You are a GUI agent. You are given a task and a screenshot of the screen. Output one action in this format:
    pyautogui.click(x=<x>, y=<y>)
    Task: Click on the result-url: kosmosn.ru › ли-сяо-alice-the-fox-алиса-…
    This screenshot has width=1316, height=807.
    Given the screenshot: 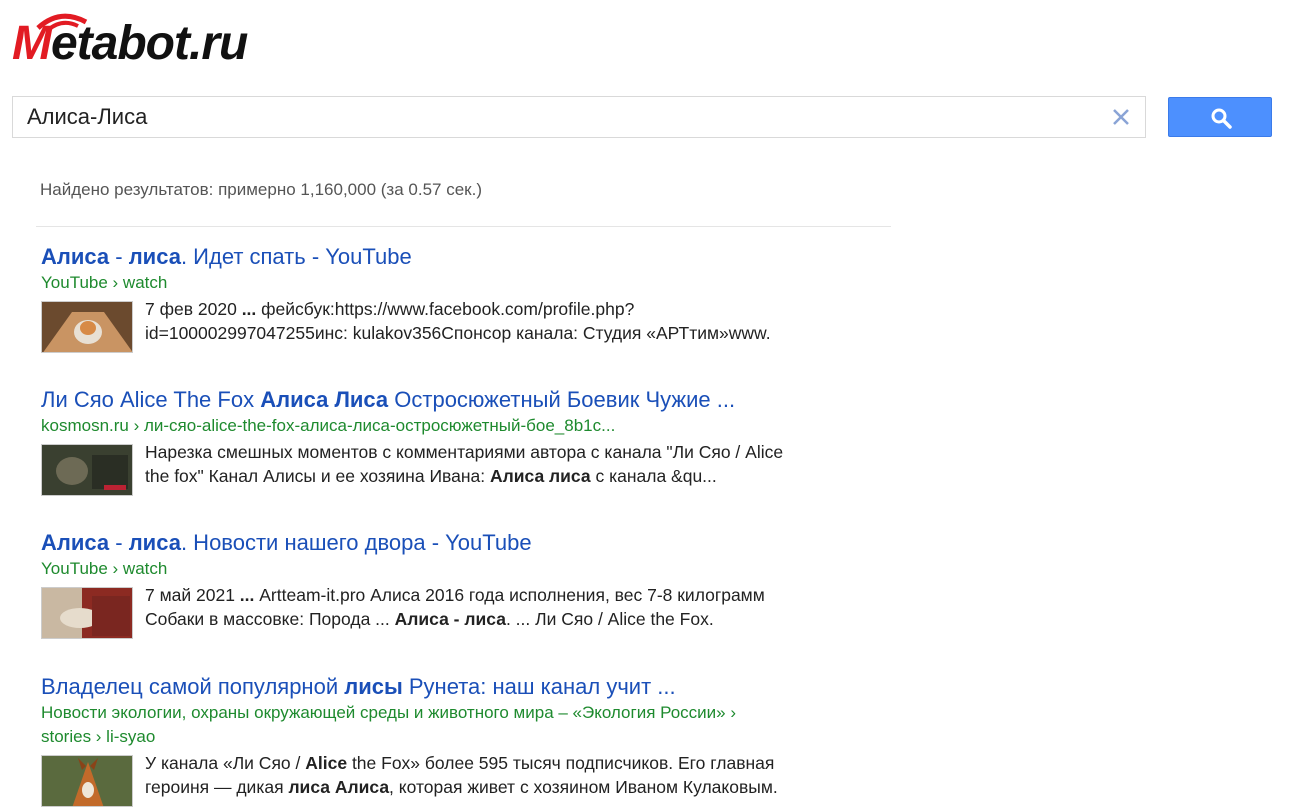 What is the action you would take?
    pyautogui.click(x=328, y=425)
    